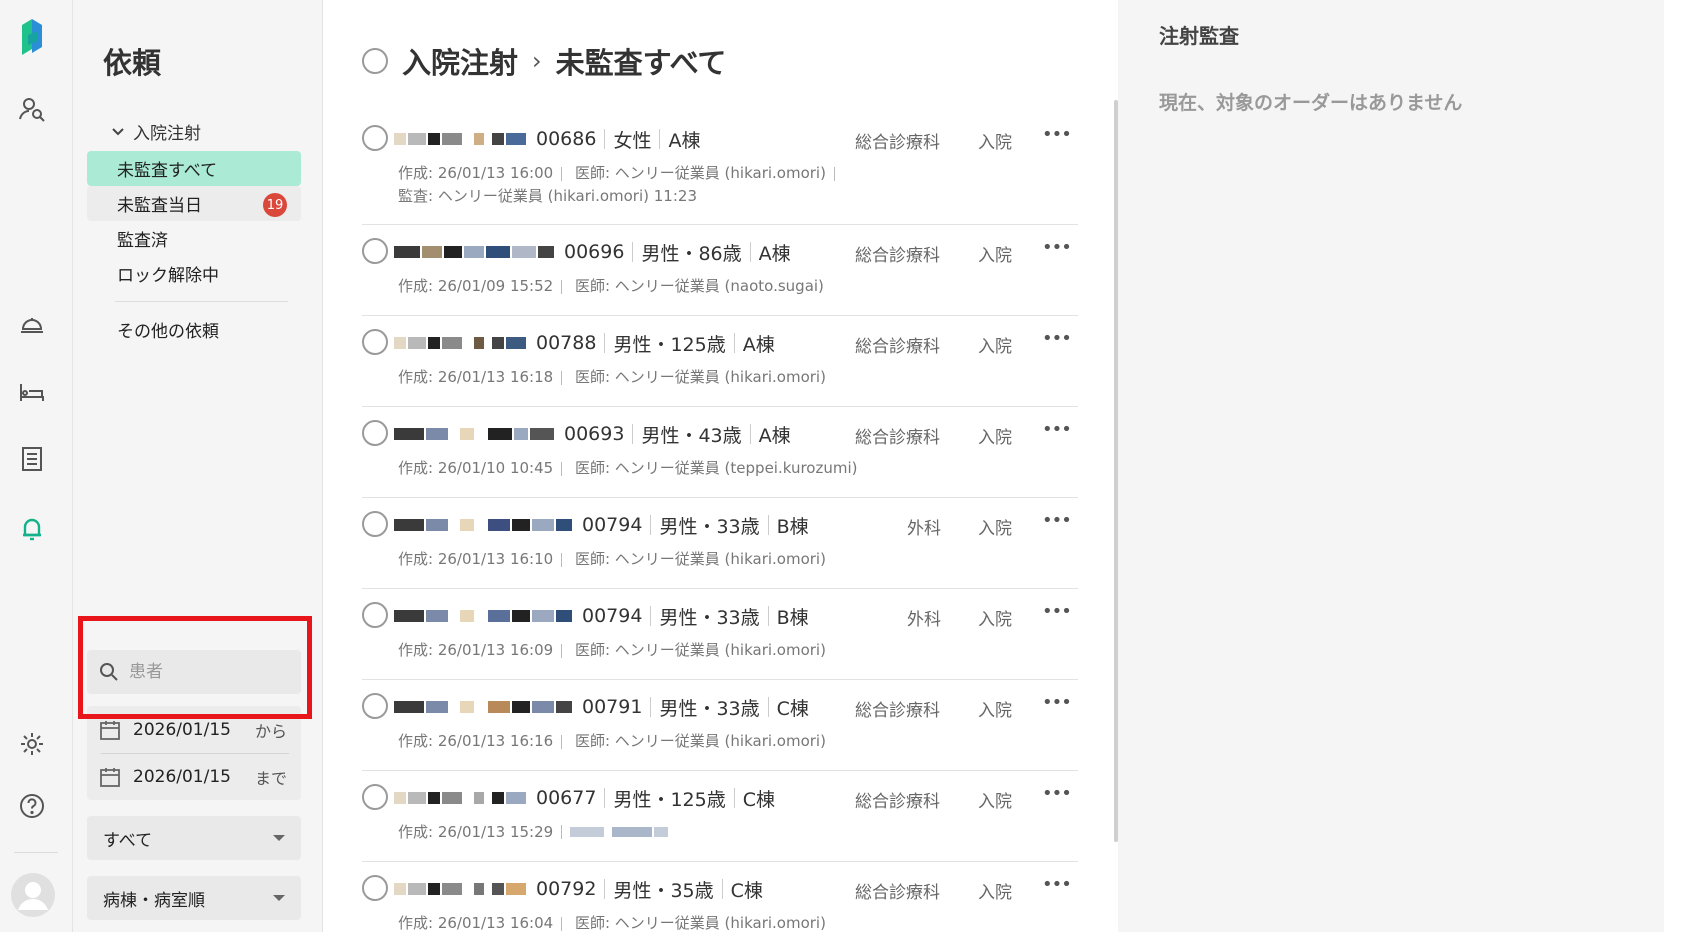 The height and width of the screenshot is (932, 1682). I want to click on sidebar-item-unaudited-all: 未監査すべて, so click(194, 168).